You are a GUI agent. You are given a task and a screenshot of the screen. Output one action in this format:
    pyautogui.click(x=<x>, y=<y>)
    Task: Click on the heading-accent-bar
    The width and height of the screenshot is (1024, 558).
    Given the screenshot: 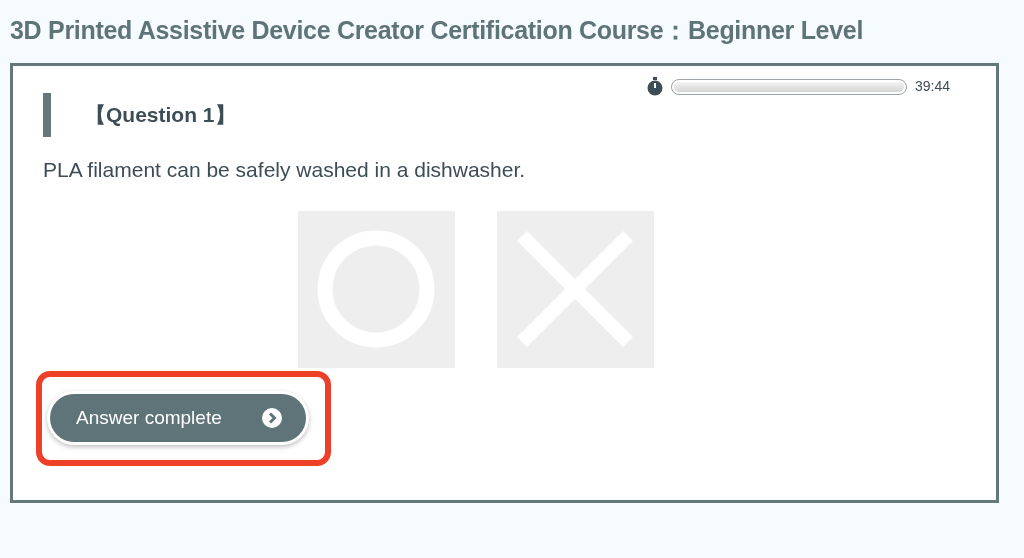 What is the action you would take?
    pyautogui.click(x=47, y=115)
    